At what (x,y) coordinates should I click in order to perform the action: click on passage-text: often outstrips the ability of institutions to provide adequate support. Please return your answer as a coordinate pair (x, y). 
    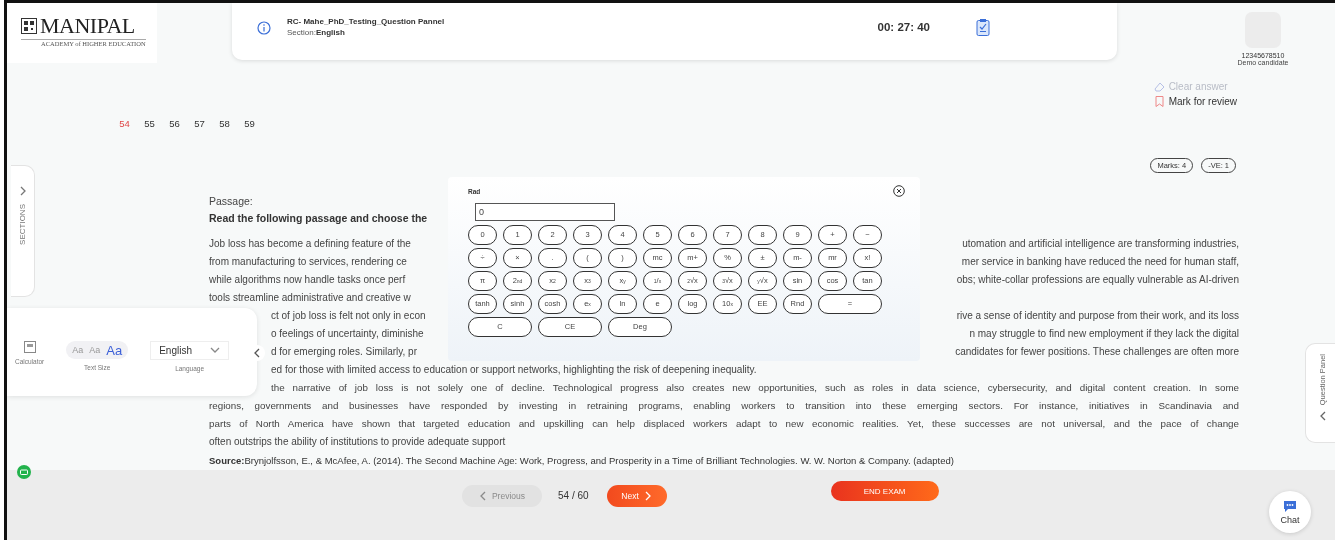
    Looking at the image, I should click on (357, 442).